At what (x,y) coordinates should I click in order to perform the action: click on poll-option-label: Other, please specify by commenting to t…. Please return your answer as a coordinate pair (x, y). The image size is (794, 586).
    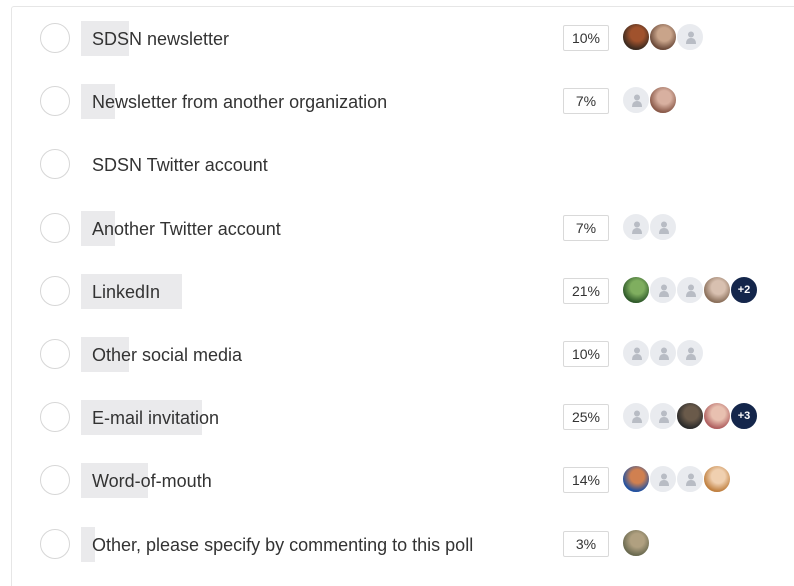
    Looking at the image, I should click on (283, 544).